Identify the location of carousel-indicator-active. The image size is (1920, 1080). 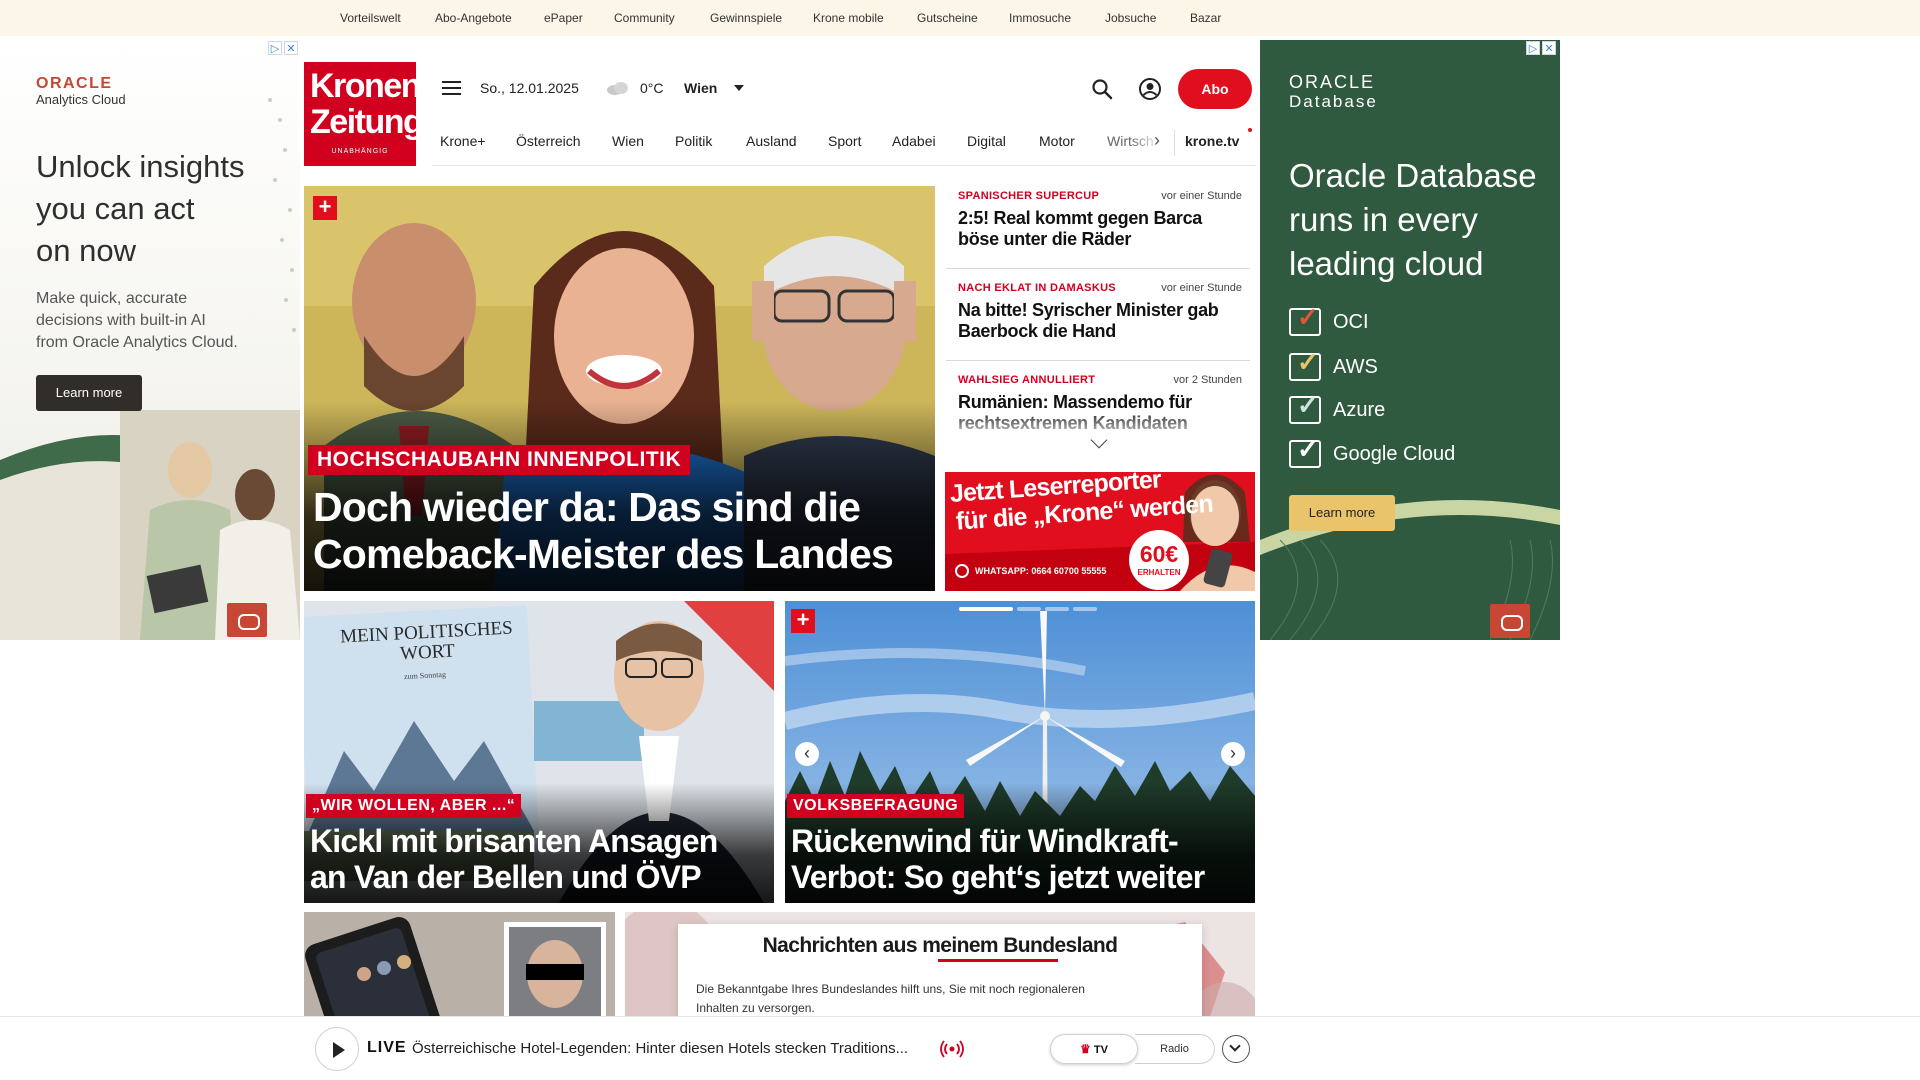
(986, 609).